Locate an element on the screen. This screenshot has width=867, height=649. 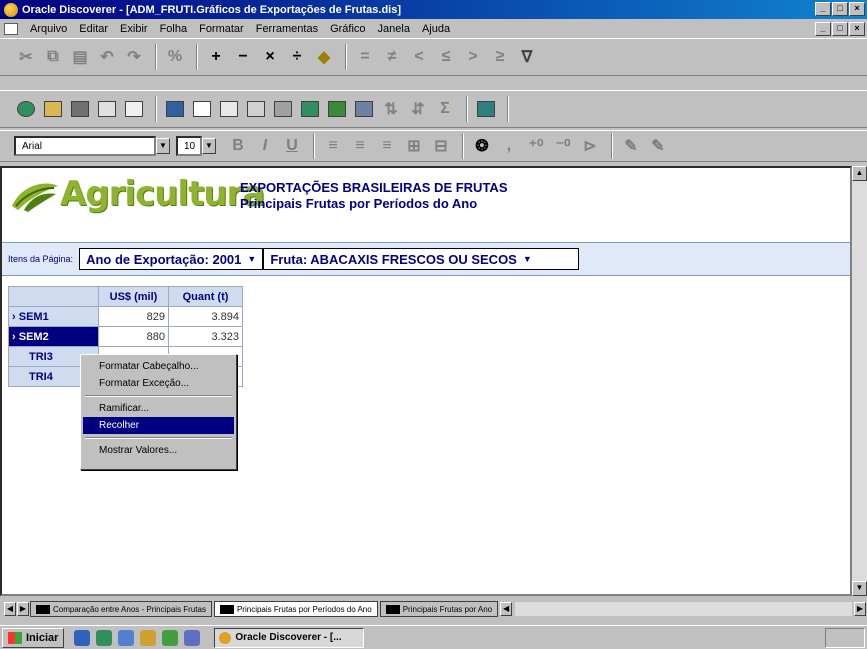
vertical-scrollbar: ▲ ▼ is located at coordinates (859, 381).